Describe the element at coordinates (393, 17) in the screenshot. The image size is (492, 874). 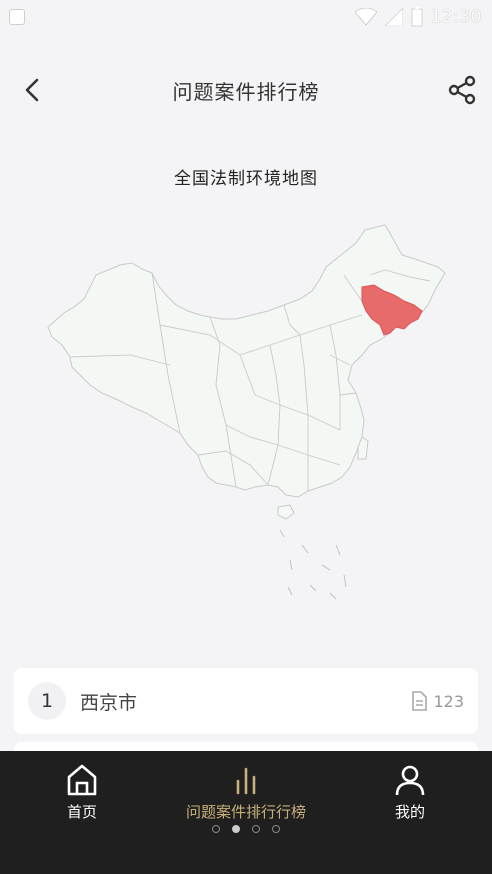
I see `signal-icon` at that location.